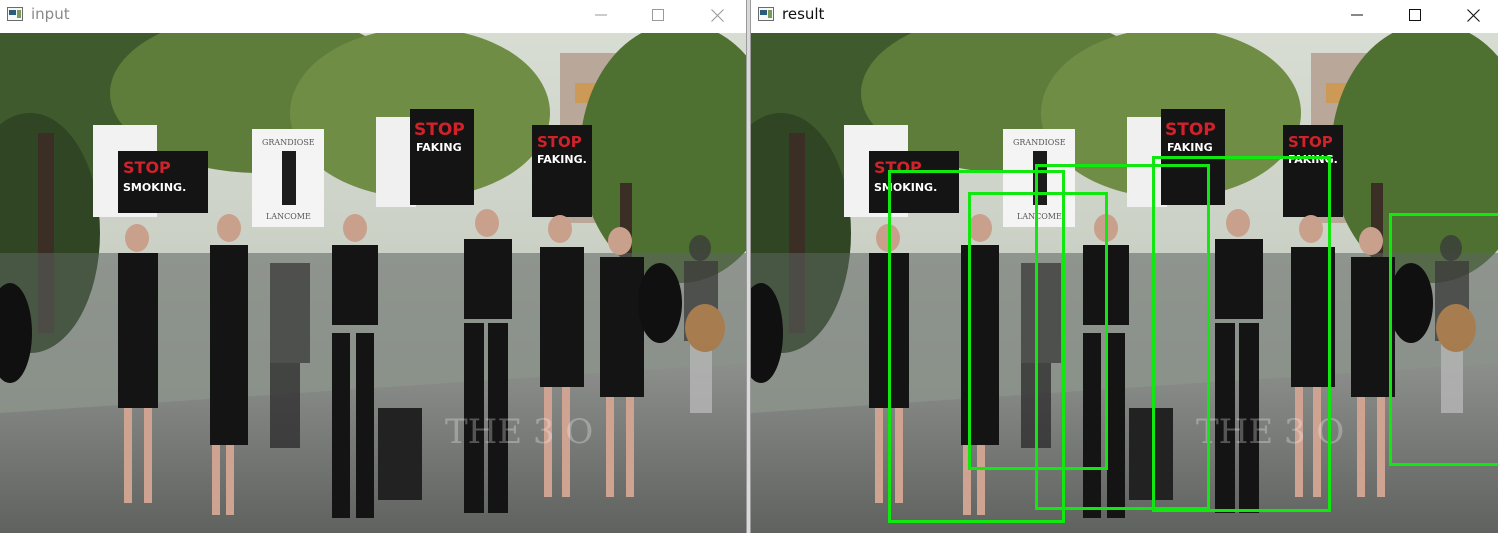 The image size is (1498, 533). What do you see at coordinates (373, 15) in the screenshot?
I see `title-bar: input` at bounding box center [373, 15].